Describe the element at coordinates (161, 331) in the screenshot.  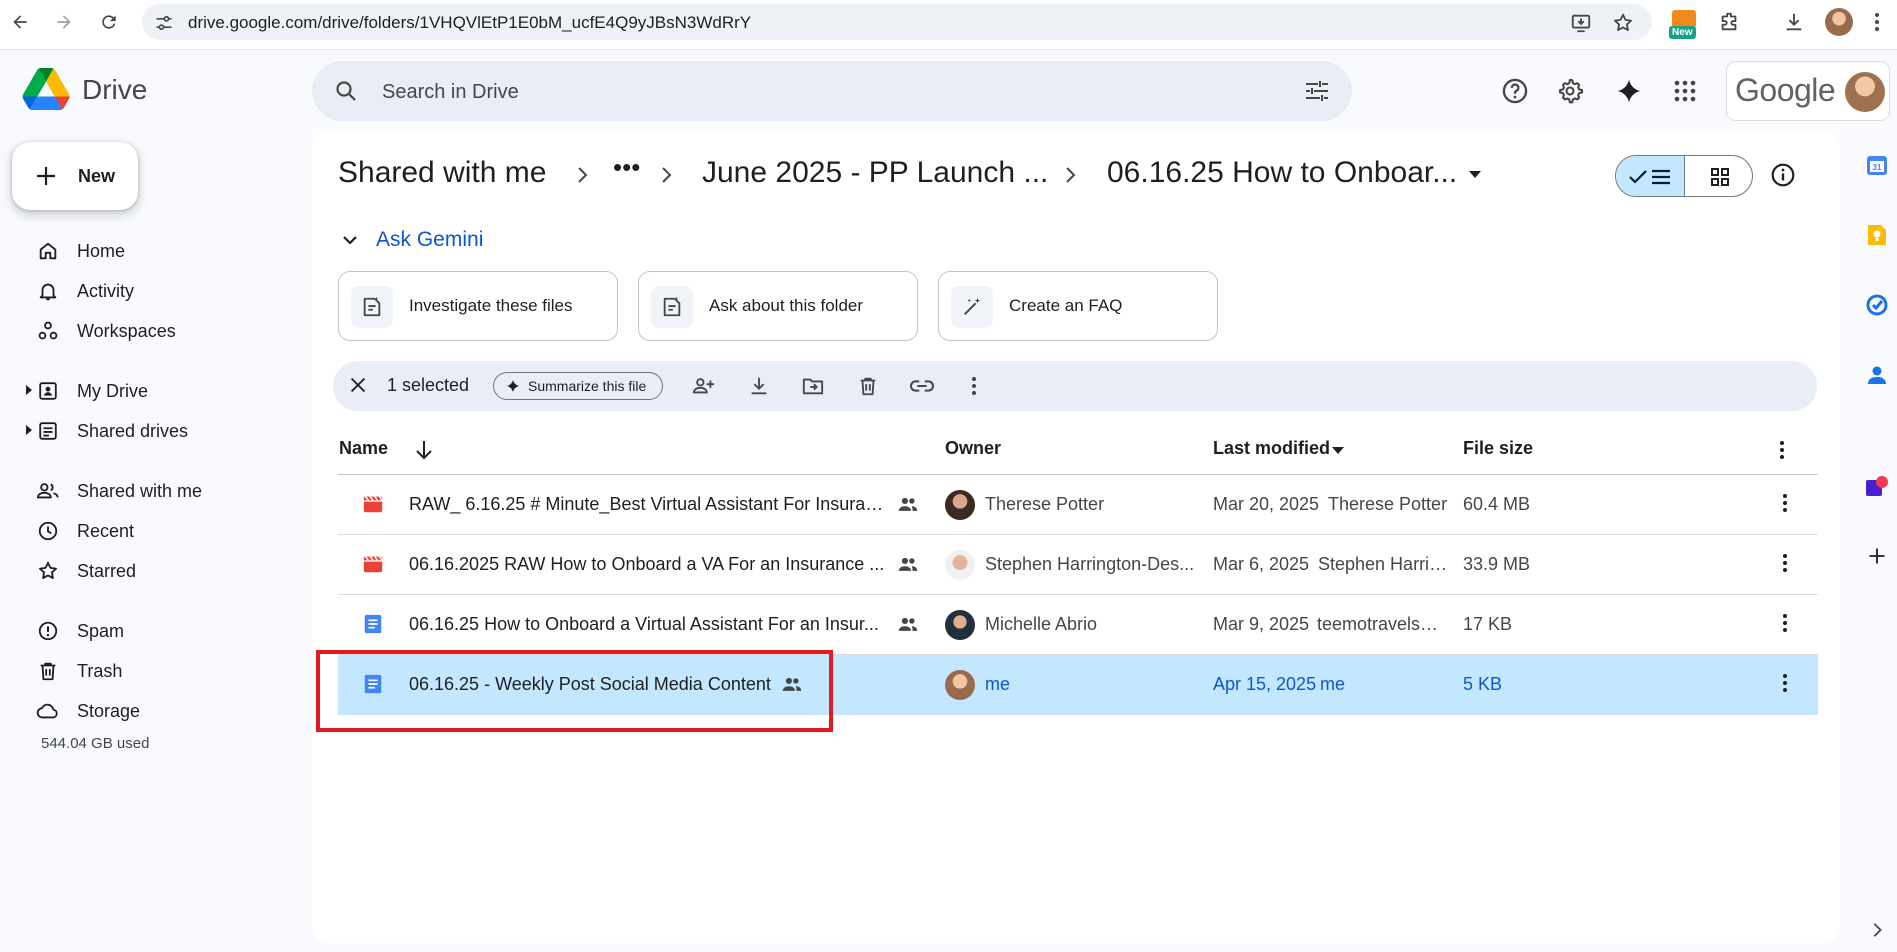
I see `sidebar-item-workspaces: Workspaces` at that location.